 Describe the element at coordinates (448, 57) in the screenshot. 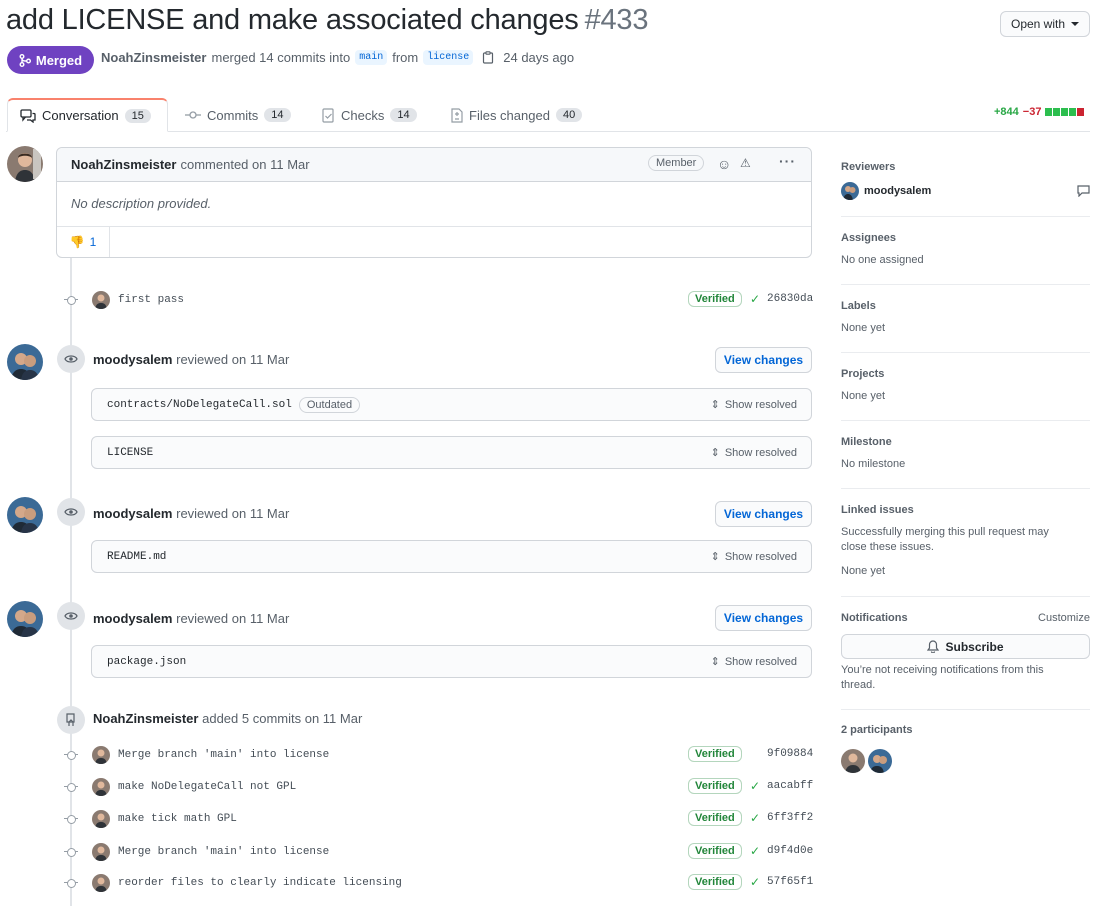

I see `head-branch: license` at that location.